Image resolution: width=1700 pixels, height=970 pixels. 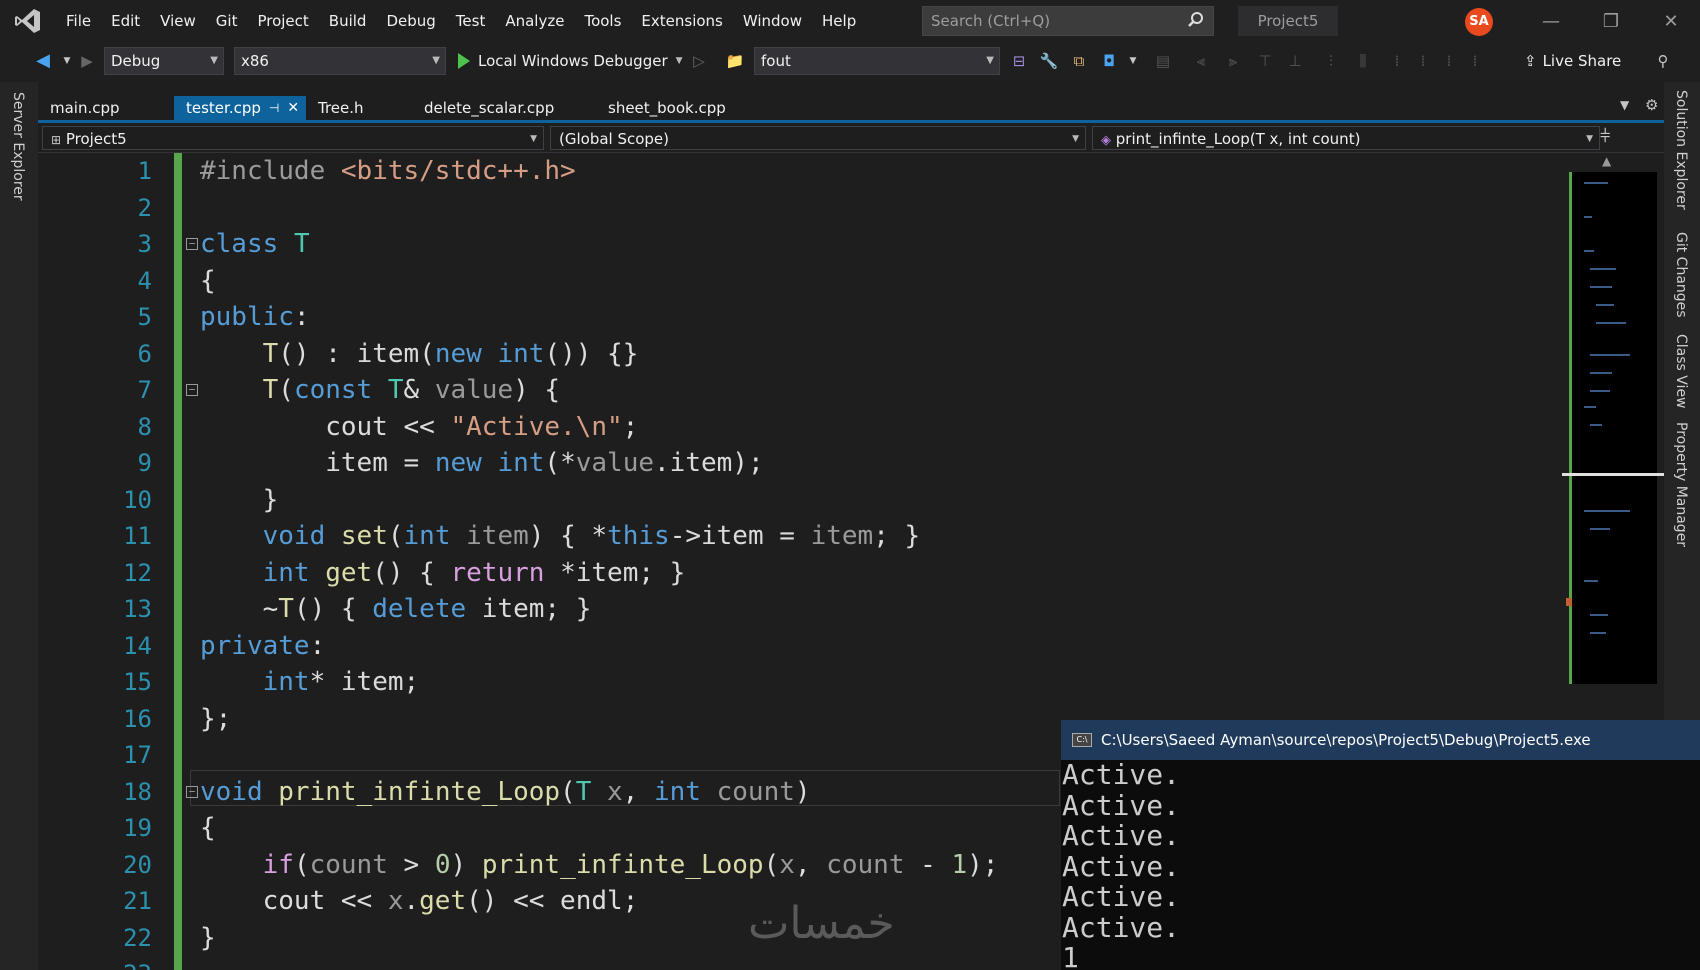 What do you see at coordinates (274, 108) in the screenshot?
I see `pin-icon: ⊣` at bounding box center [274, 108].